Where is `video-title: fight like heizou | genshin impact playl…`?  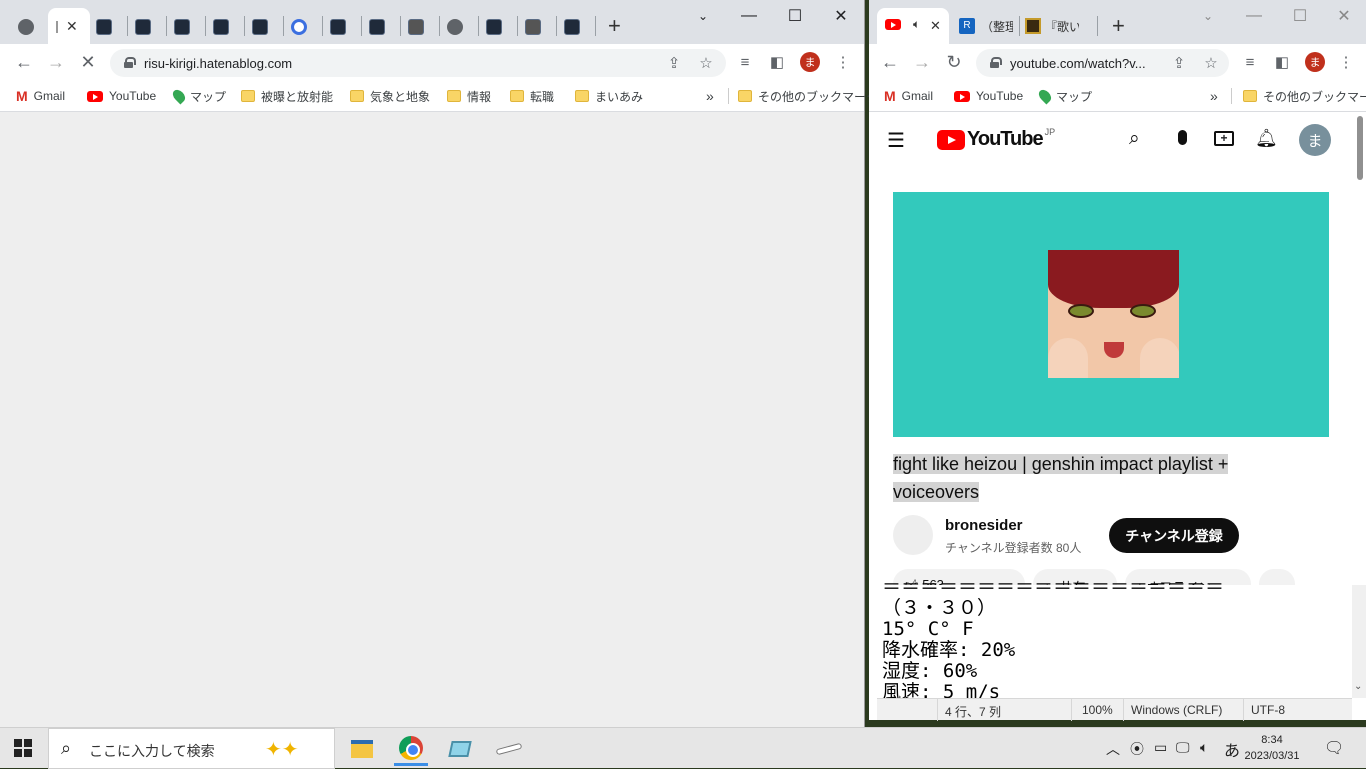 video-title: fight like heizou | genshin impact playl… is located at coordinates (1061, 478).